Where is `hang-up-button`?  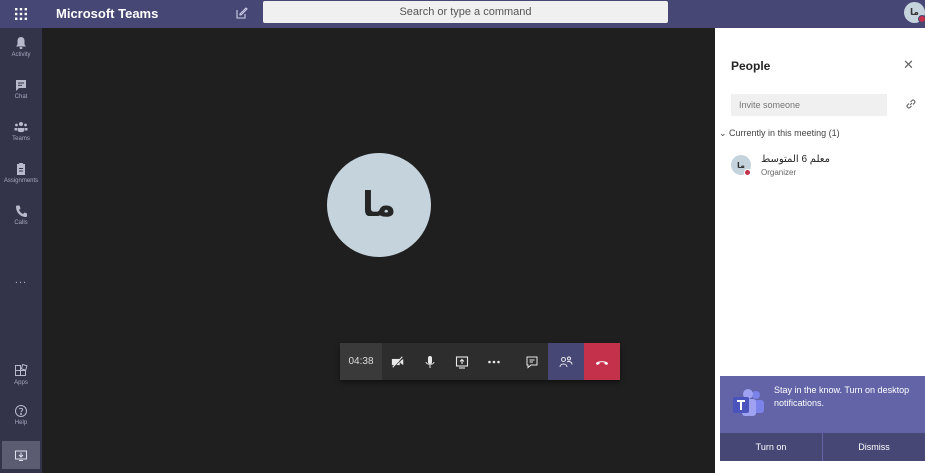 hang-up-button is located at coordinates (602, 361).